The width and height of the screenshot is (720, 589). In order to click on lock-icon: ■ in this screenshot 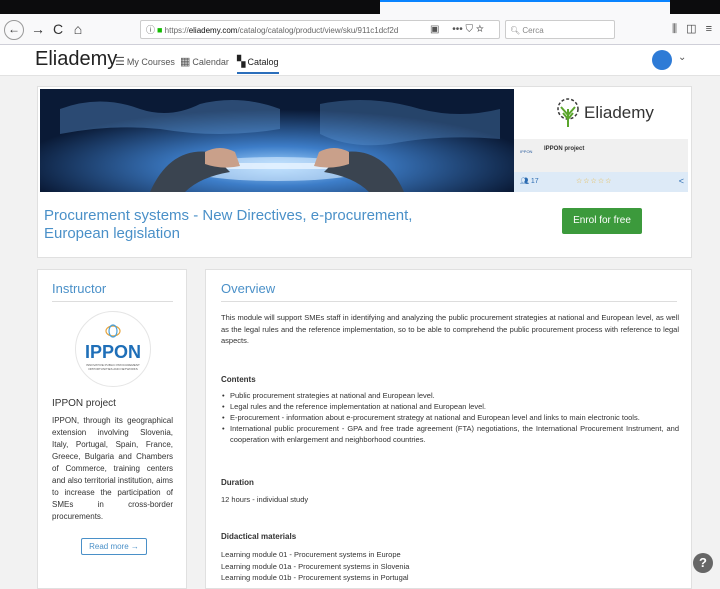, I will do `click(160, 30)`.